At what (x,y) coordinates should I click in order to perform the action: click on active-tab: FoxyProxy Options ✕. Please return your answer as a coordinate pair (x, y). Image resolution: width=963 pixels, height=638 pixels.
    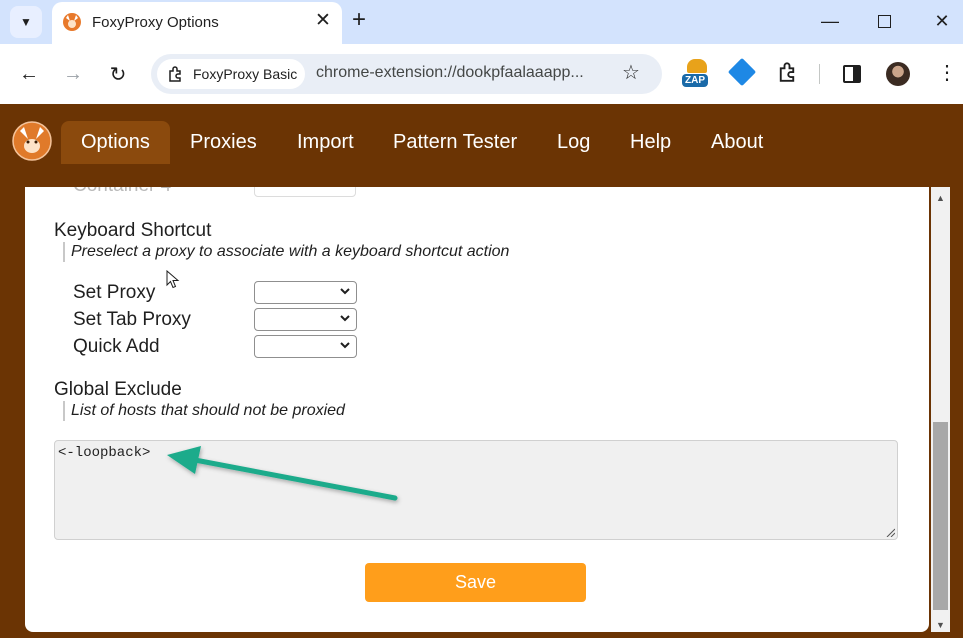
    Looking at the image, I should click on (197, 23).